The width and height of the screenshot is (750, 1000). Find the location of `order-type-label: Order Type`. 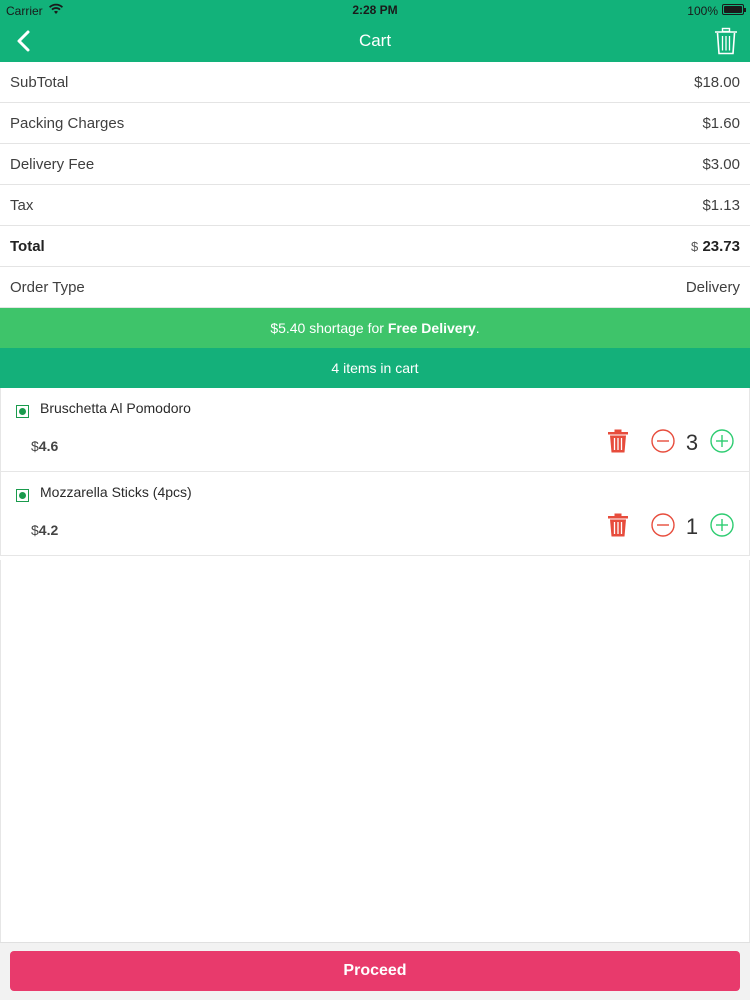

order-type-label: Order Type is located at coordinates (47, 287).